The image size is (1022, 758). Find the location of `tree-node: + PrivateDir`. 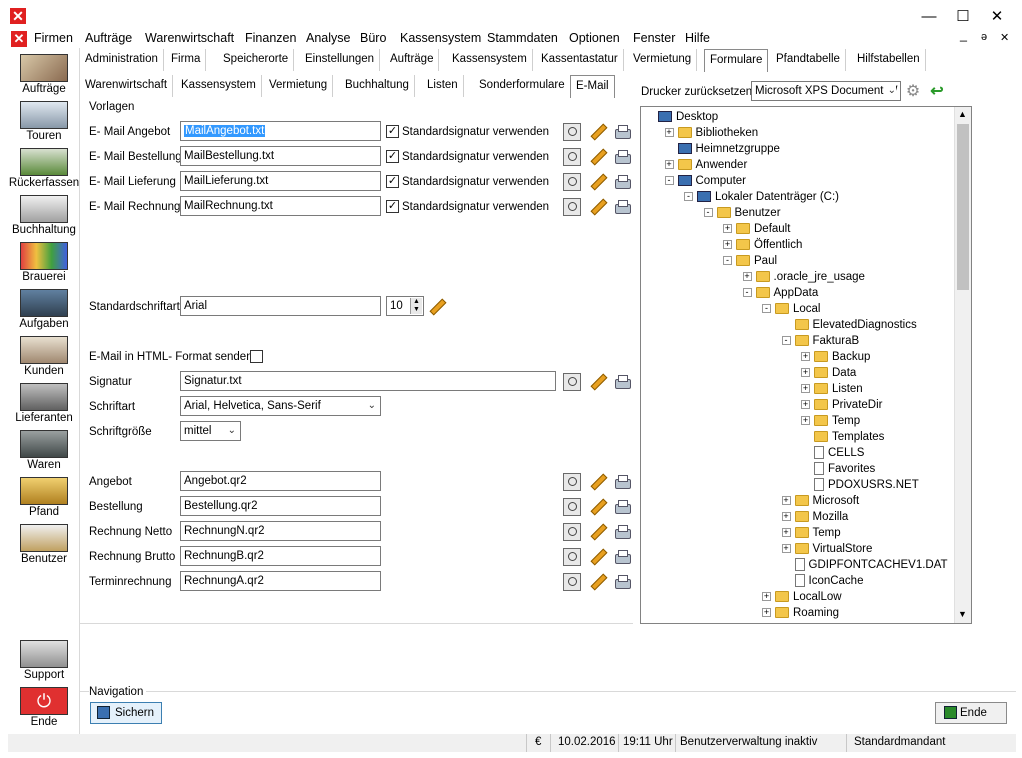

tree-node: + PrivateDir is located at coordinates (841, 405).